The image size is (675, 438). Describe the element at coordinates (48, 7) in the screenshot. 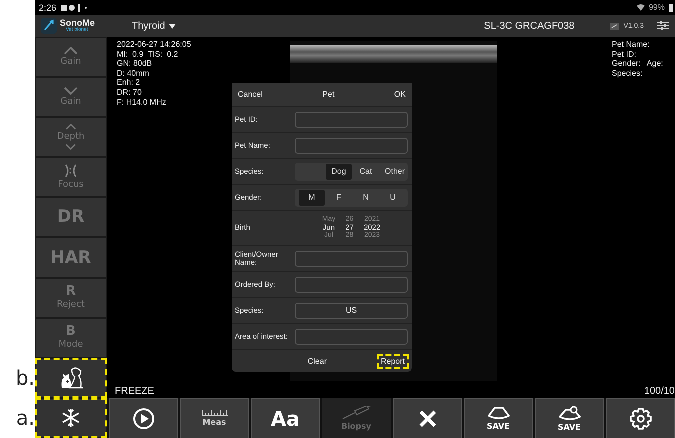

I see `status-time: 2:26` at that location.